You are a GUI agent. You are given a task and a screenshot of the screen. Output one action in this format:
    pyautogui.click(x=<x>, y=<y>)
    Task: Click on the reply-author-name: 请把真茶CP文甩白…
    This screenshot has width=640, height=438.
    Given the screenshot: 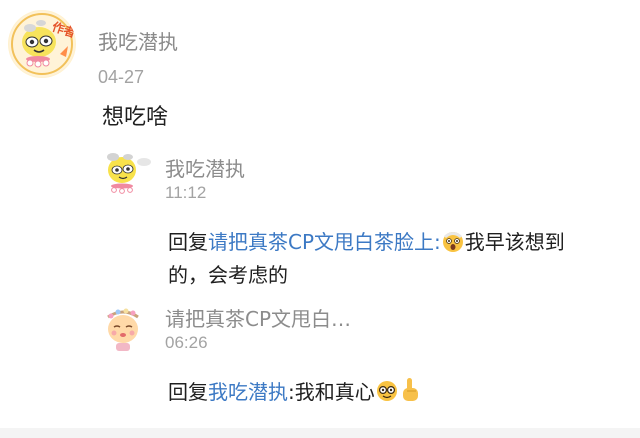 What is the action you would take?
    pyautogui.click(x=258, y=317)
    